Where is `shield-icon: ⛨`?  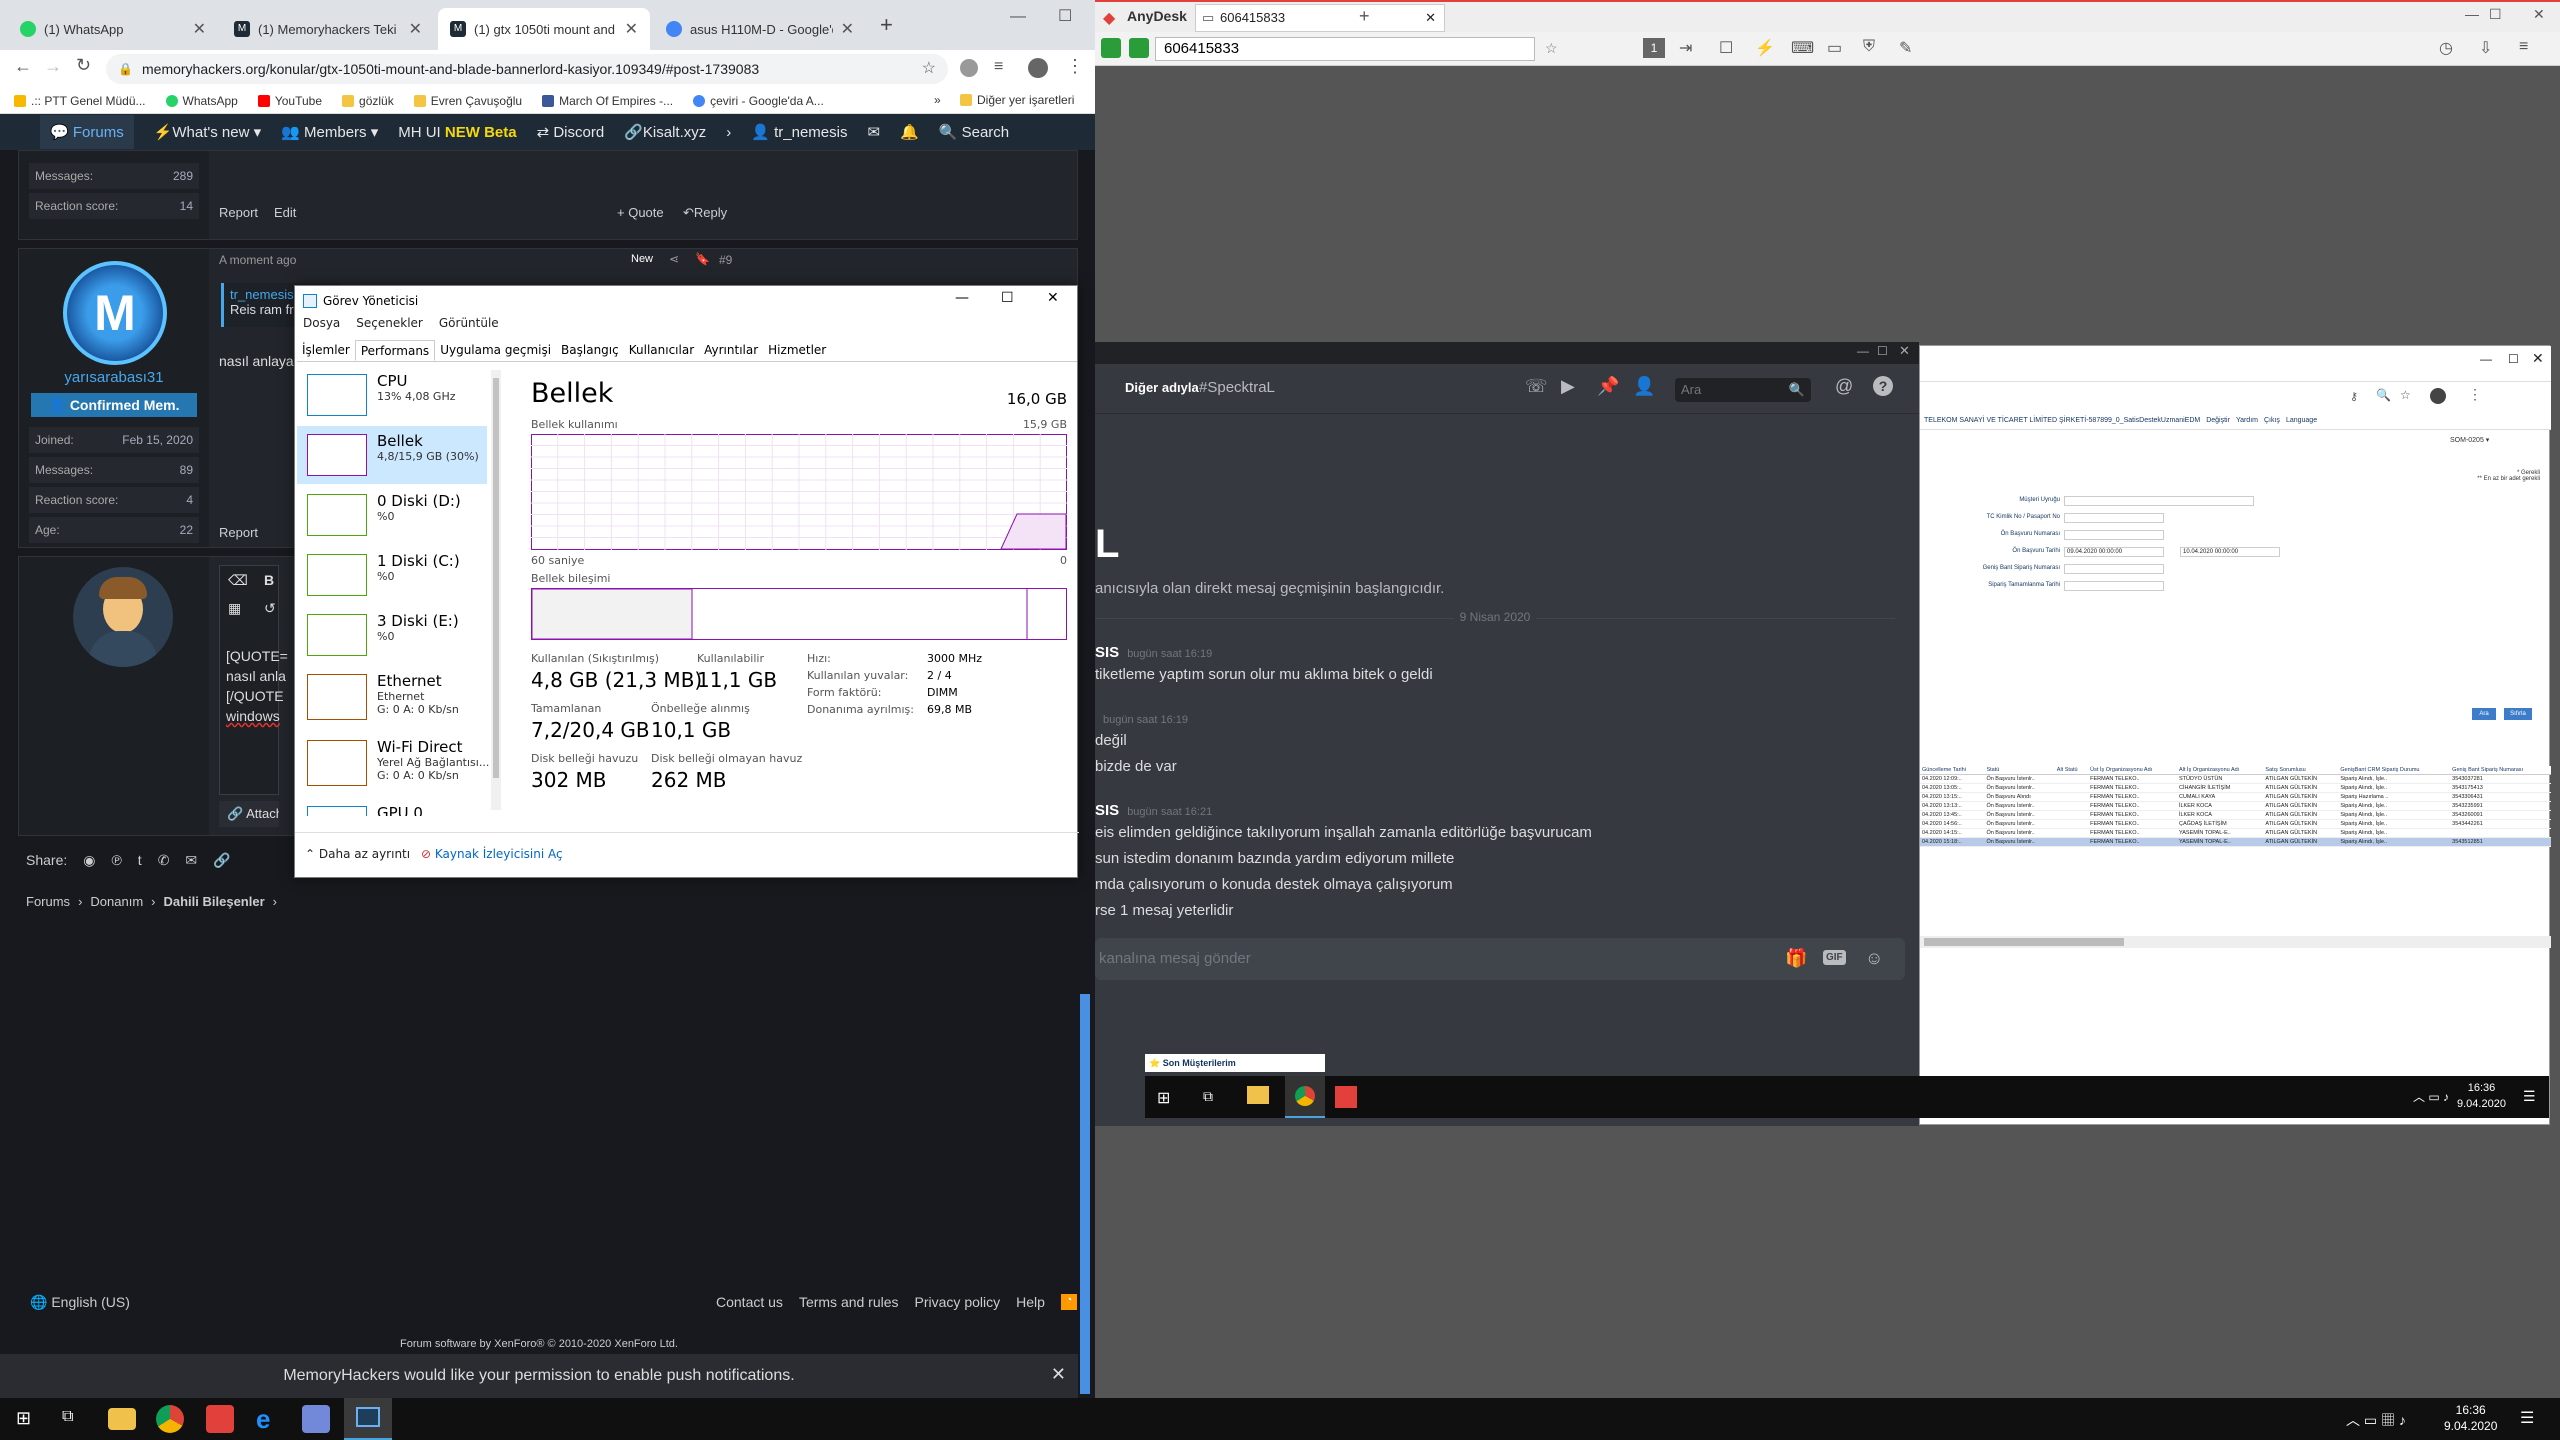
shield-icon: ⛨ is located at coordinates (1869, 47).